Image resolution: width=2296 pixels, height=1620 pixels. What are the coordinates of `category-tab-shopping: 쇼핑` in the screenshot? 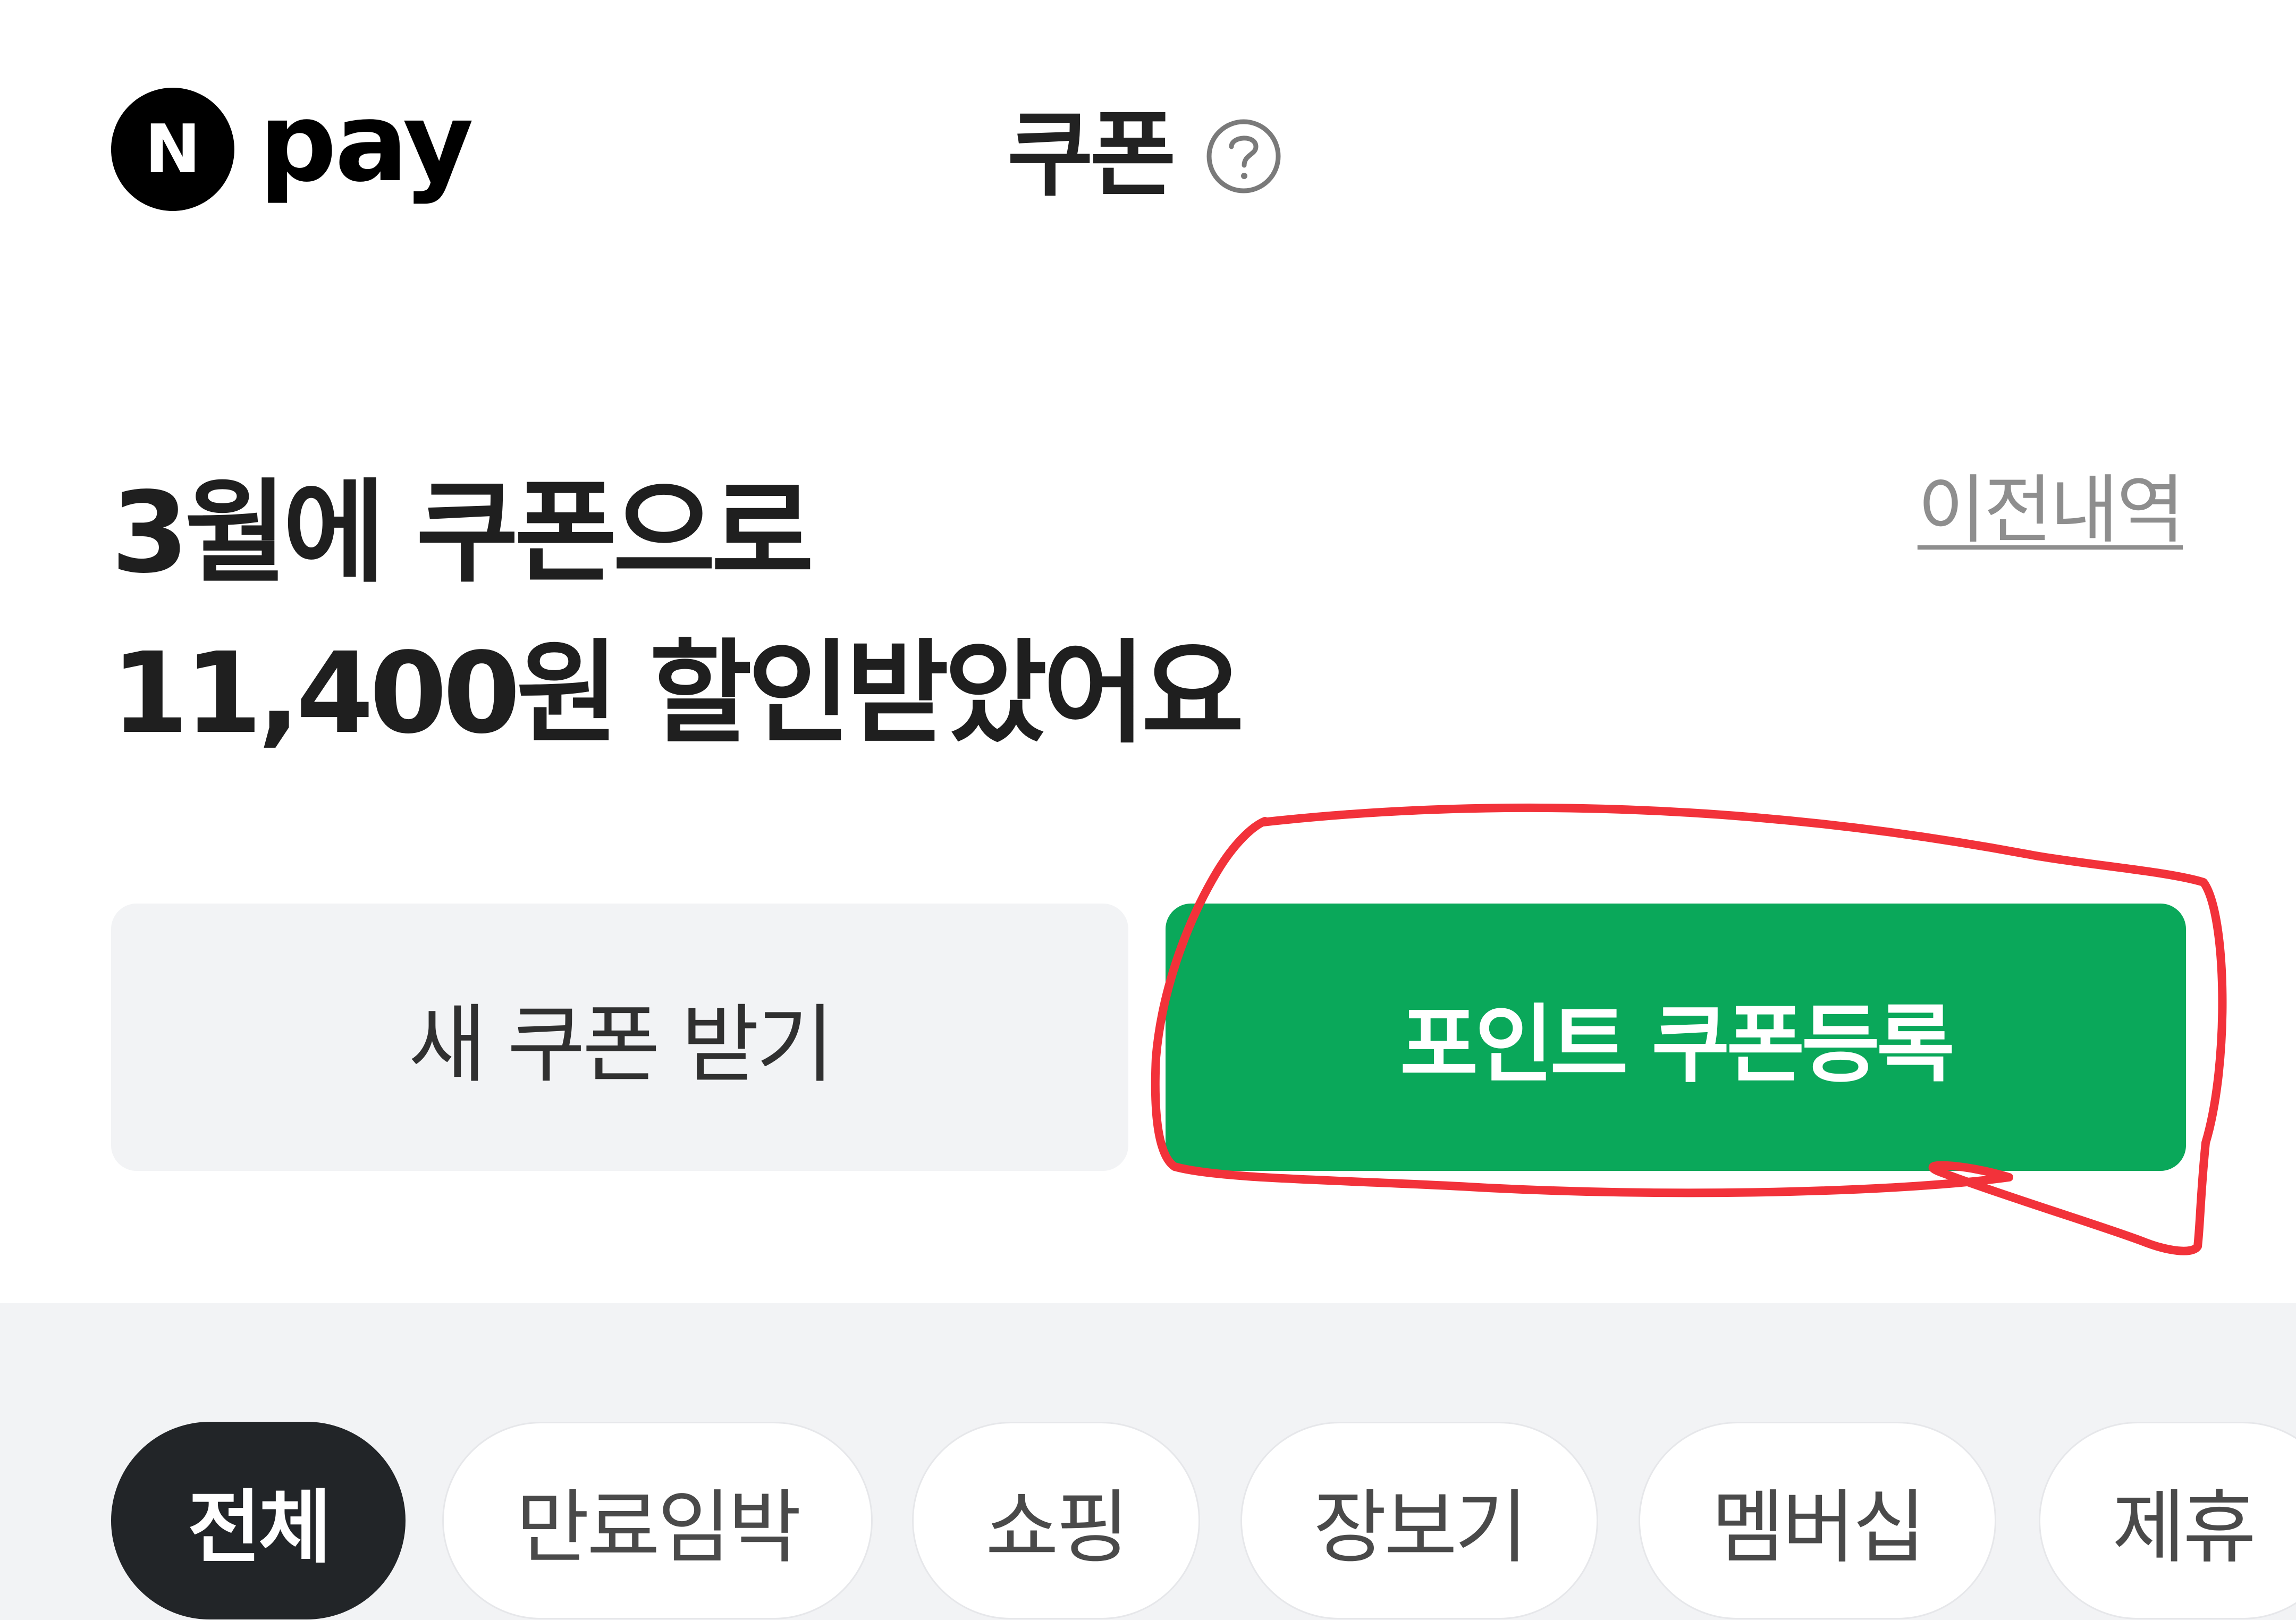 It's located at (1056, 1521).